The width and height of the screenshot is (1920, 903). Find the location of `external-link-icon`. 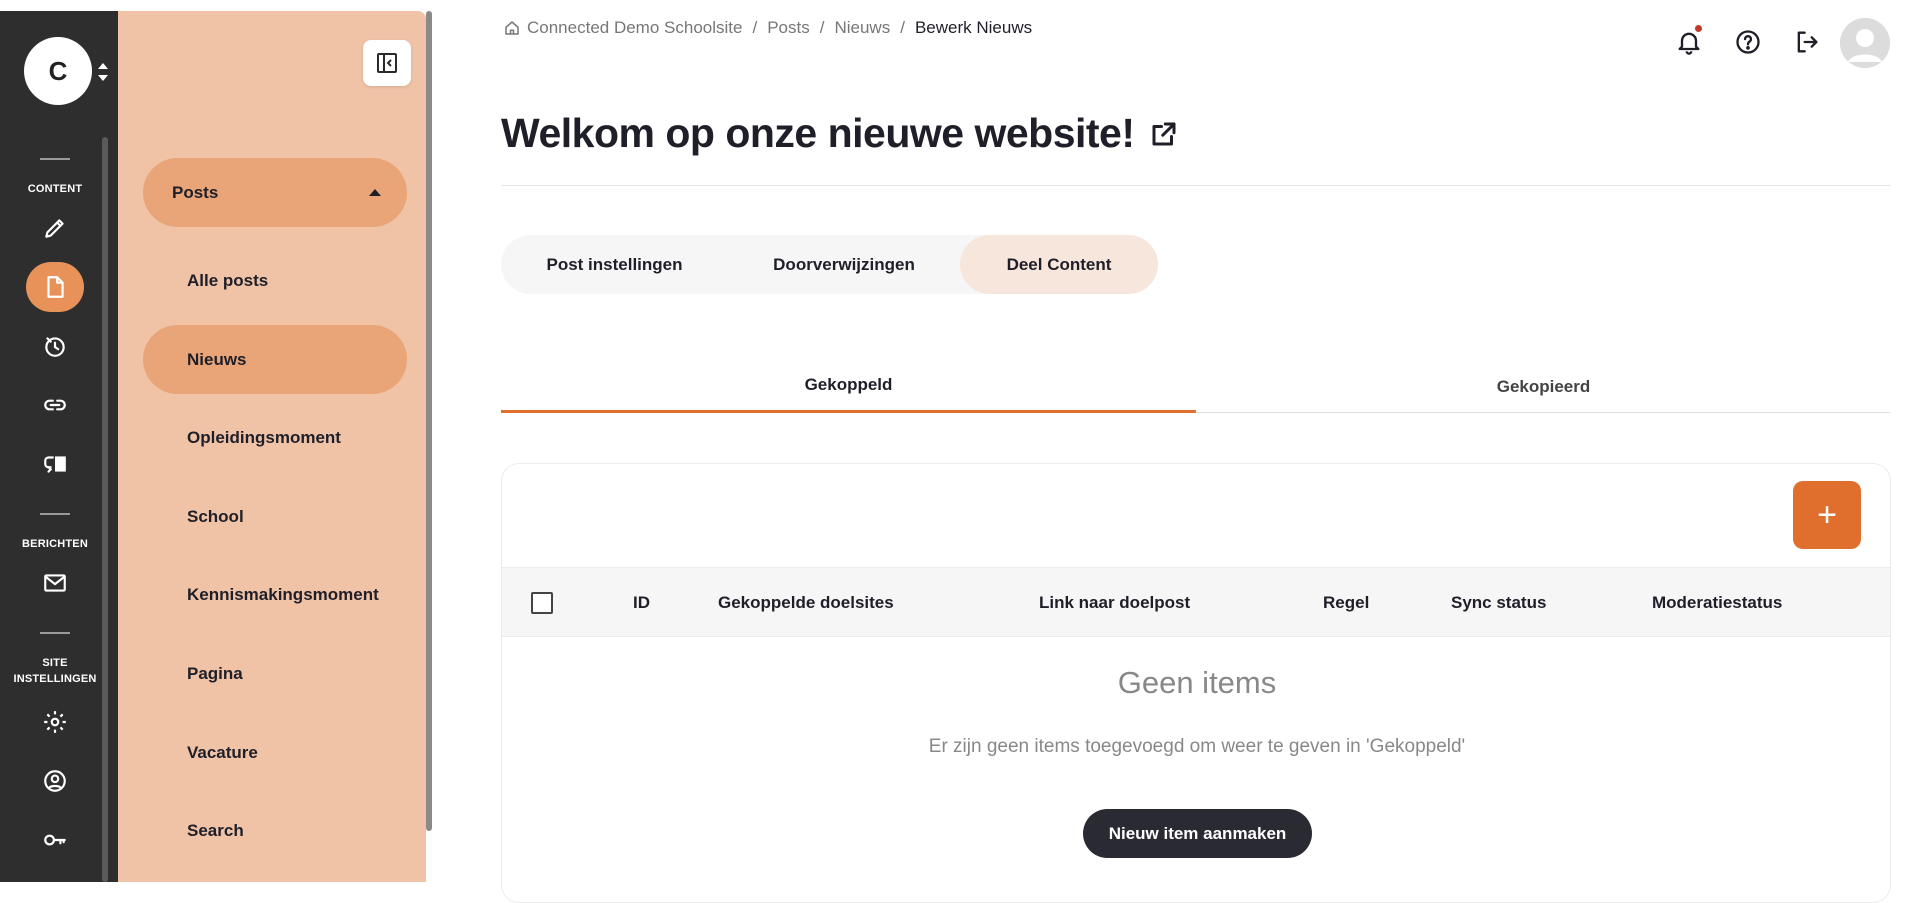

external-link-icon is located at coordinates (1164, 134).